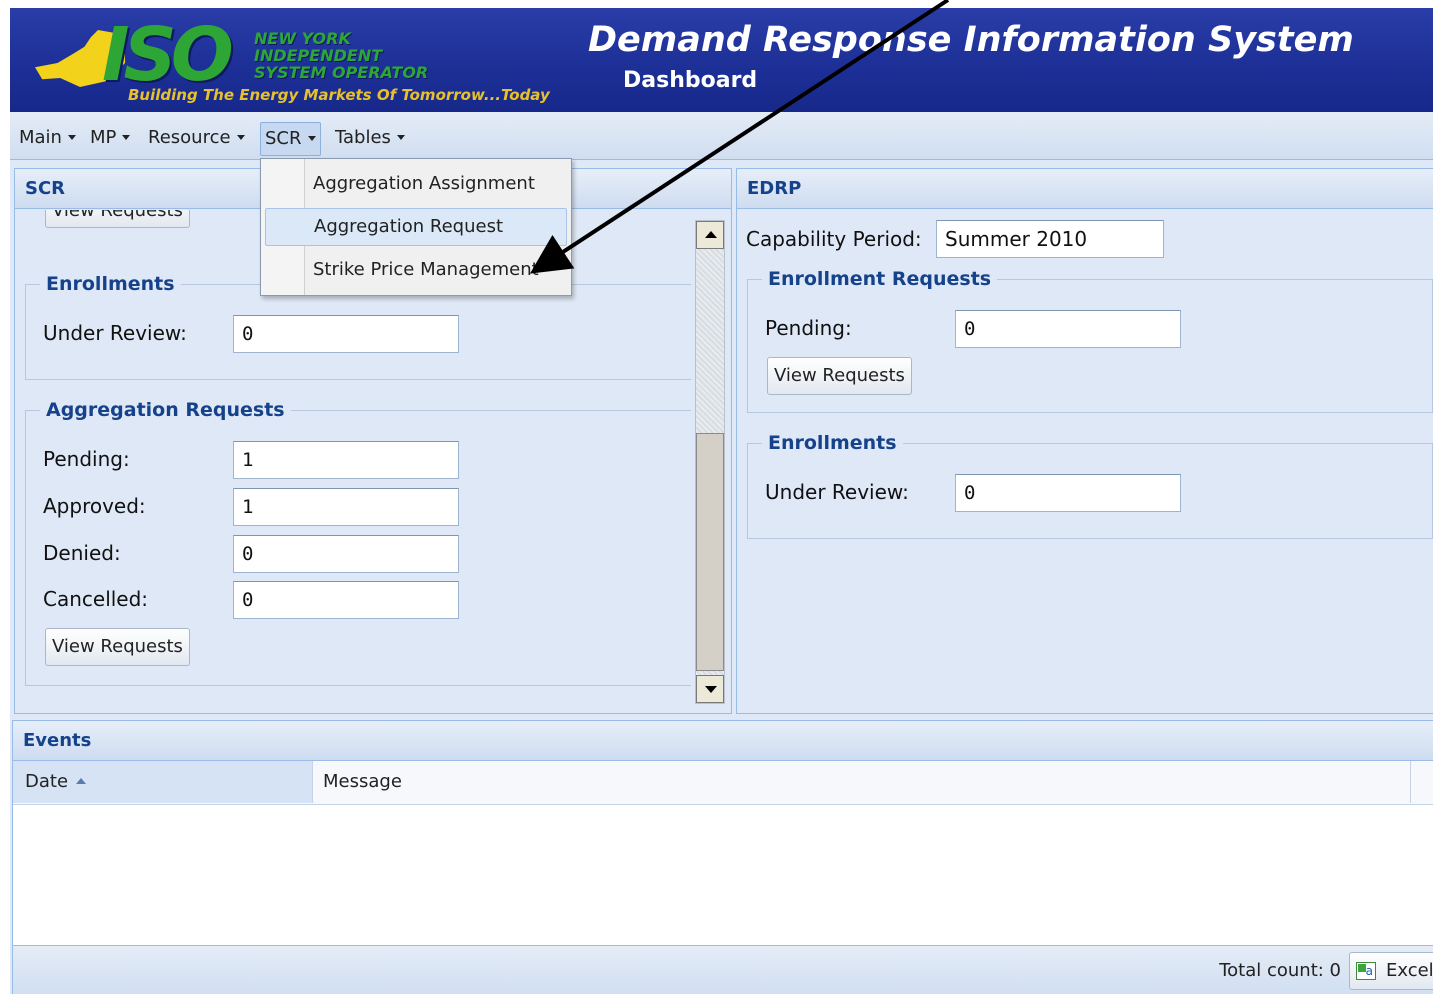 This screenshot has height=994, width=1433. What do you see at coordinates (81, 781) in the screenshot?
I see `sort-ascending-icon` at bounding box center [81, 781].